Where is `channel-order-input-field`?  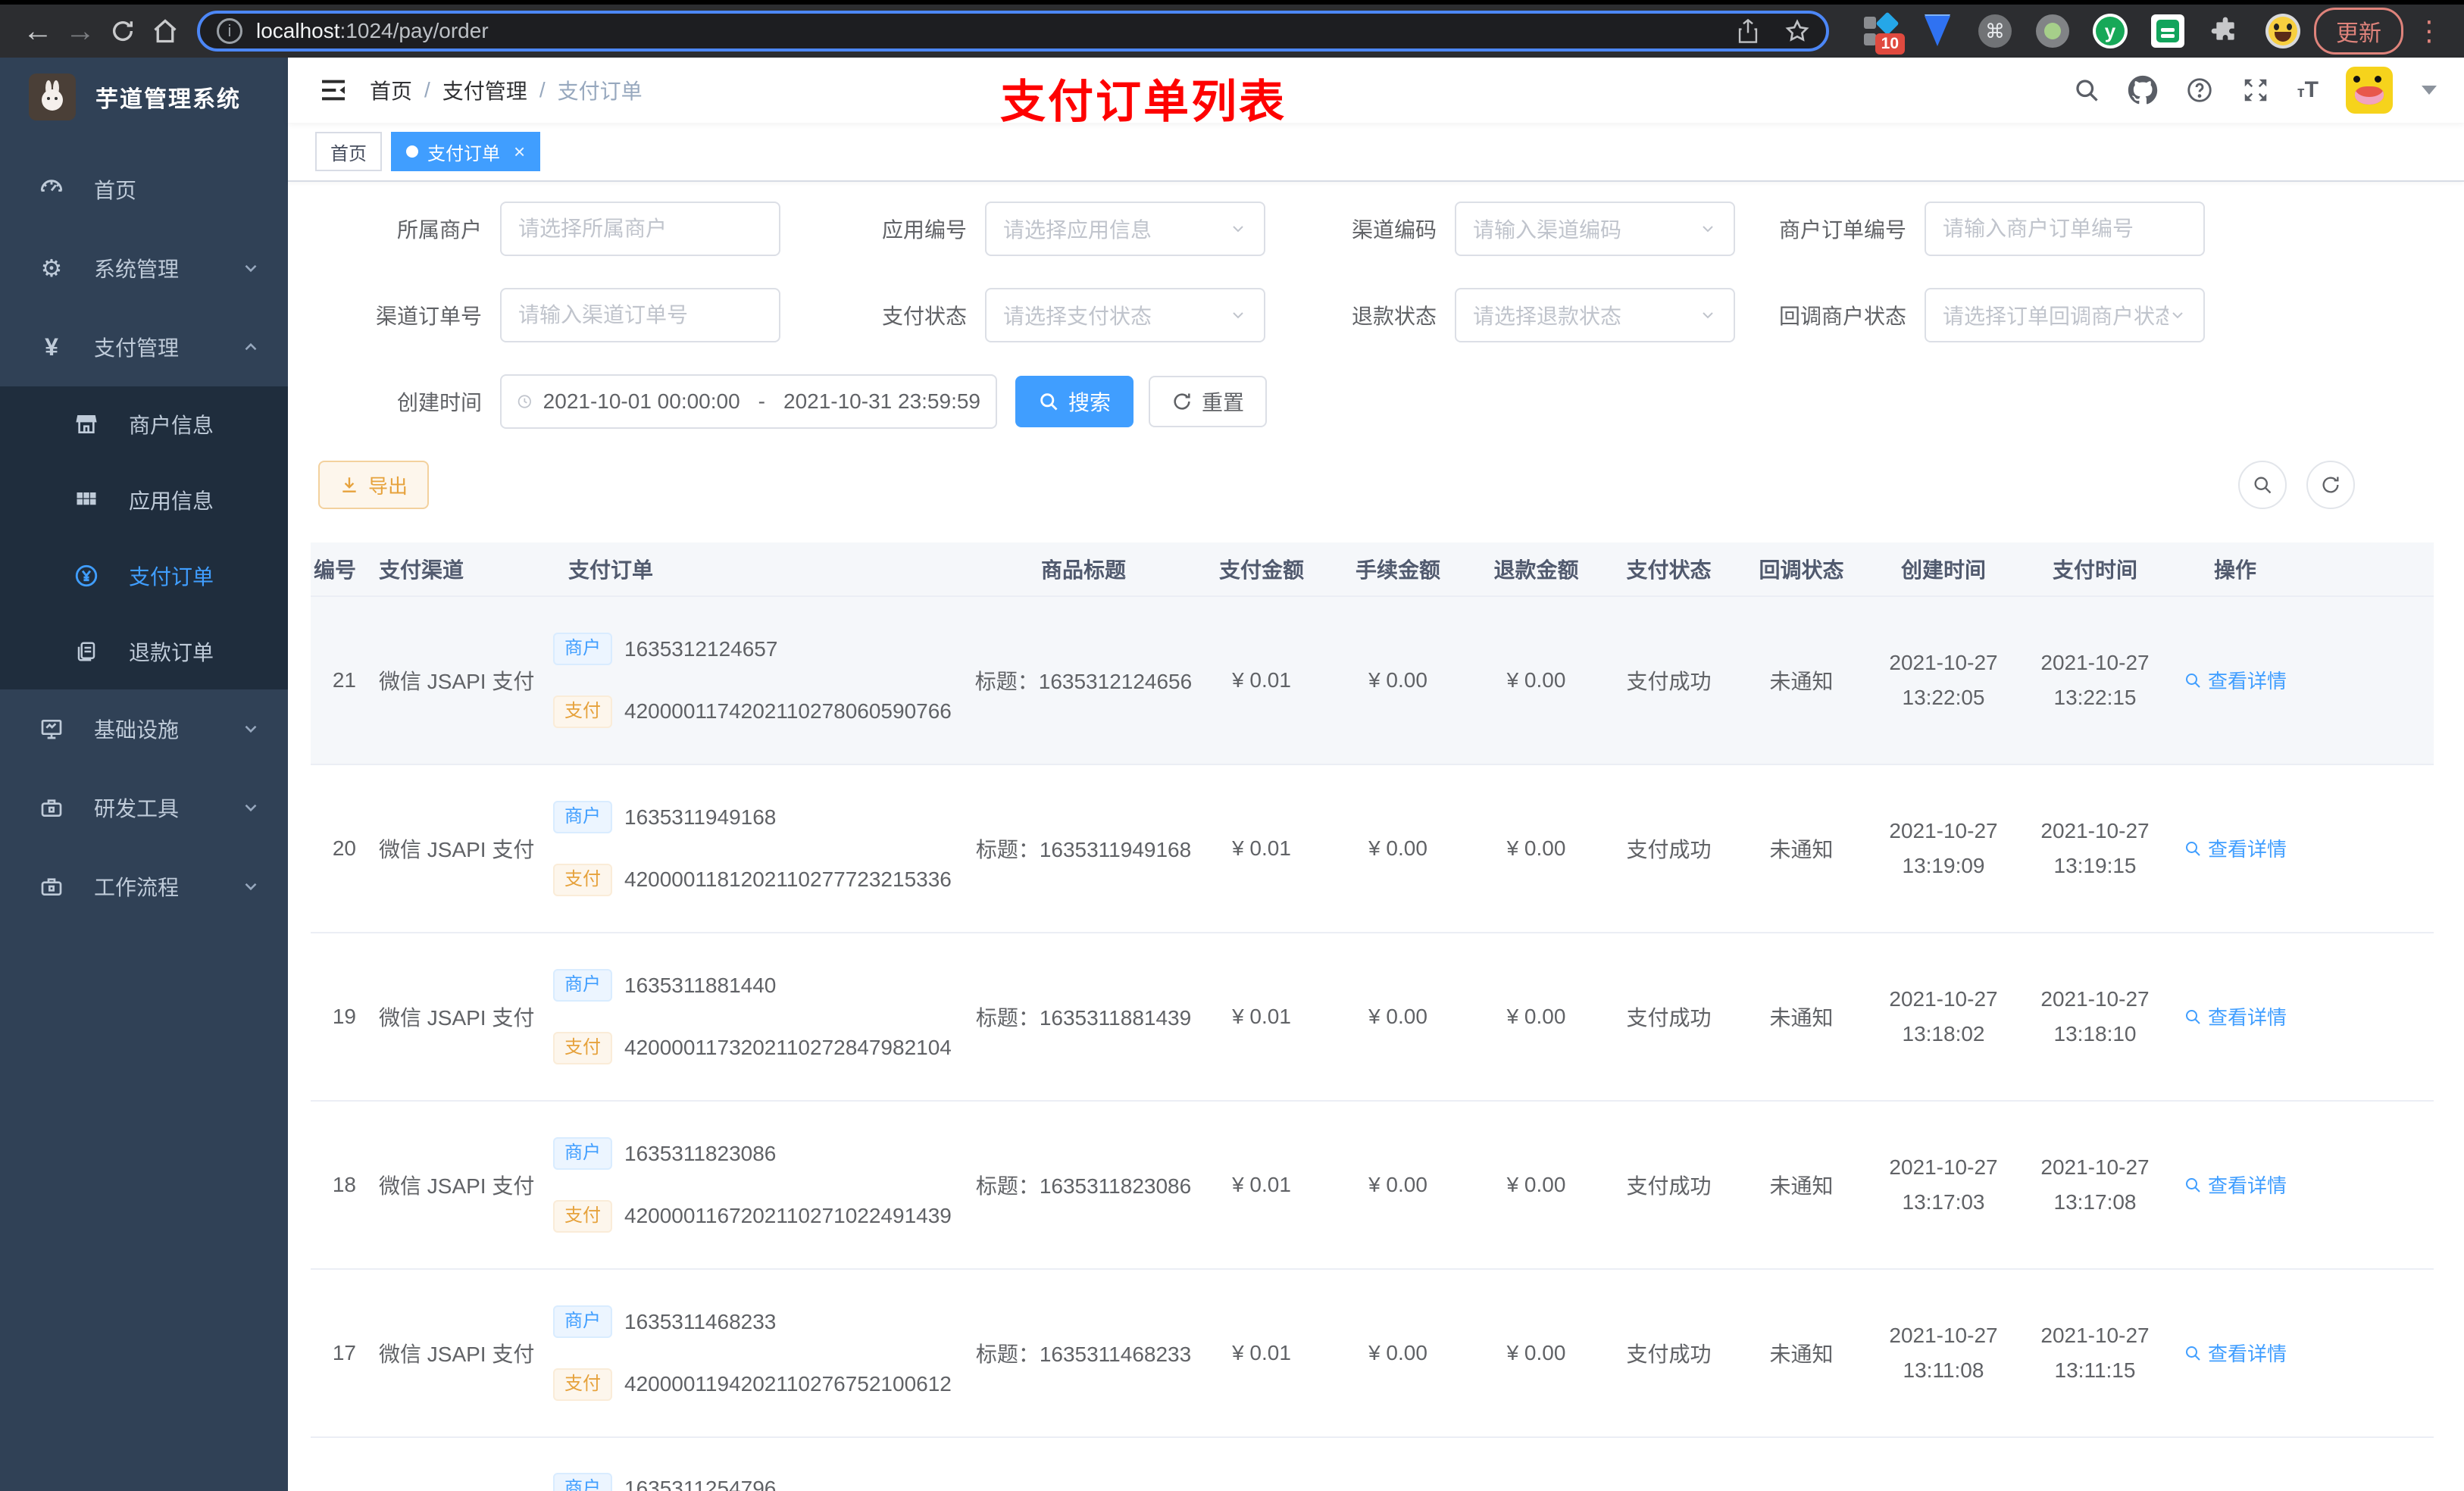
channel-order-input-field is located at coordinates (640, 315).